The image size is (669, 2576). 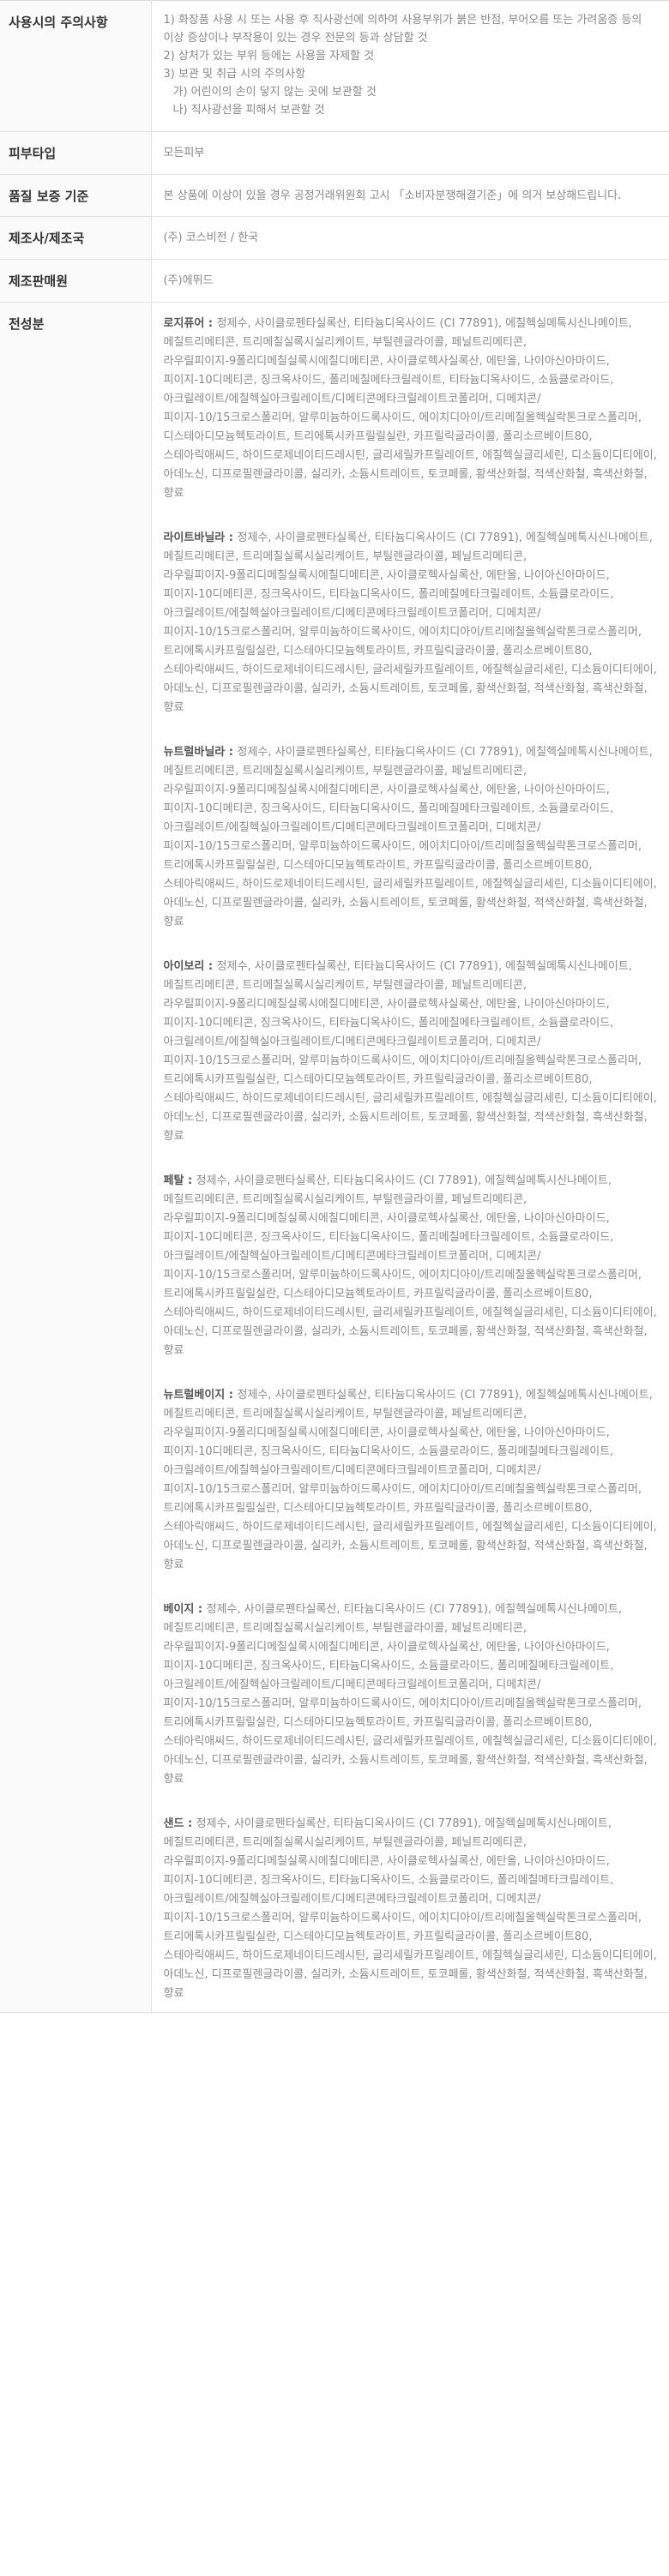 What do you see at coordinates (274, 92) in the screenshot?
I see `caution-line: 가) 어린이의 손이 닿지 않는 곳에 보관할 것` at bounding box center [274, 92].